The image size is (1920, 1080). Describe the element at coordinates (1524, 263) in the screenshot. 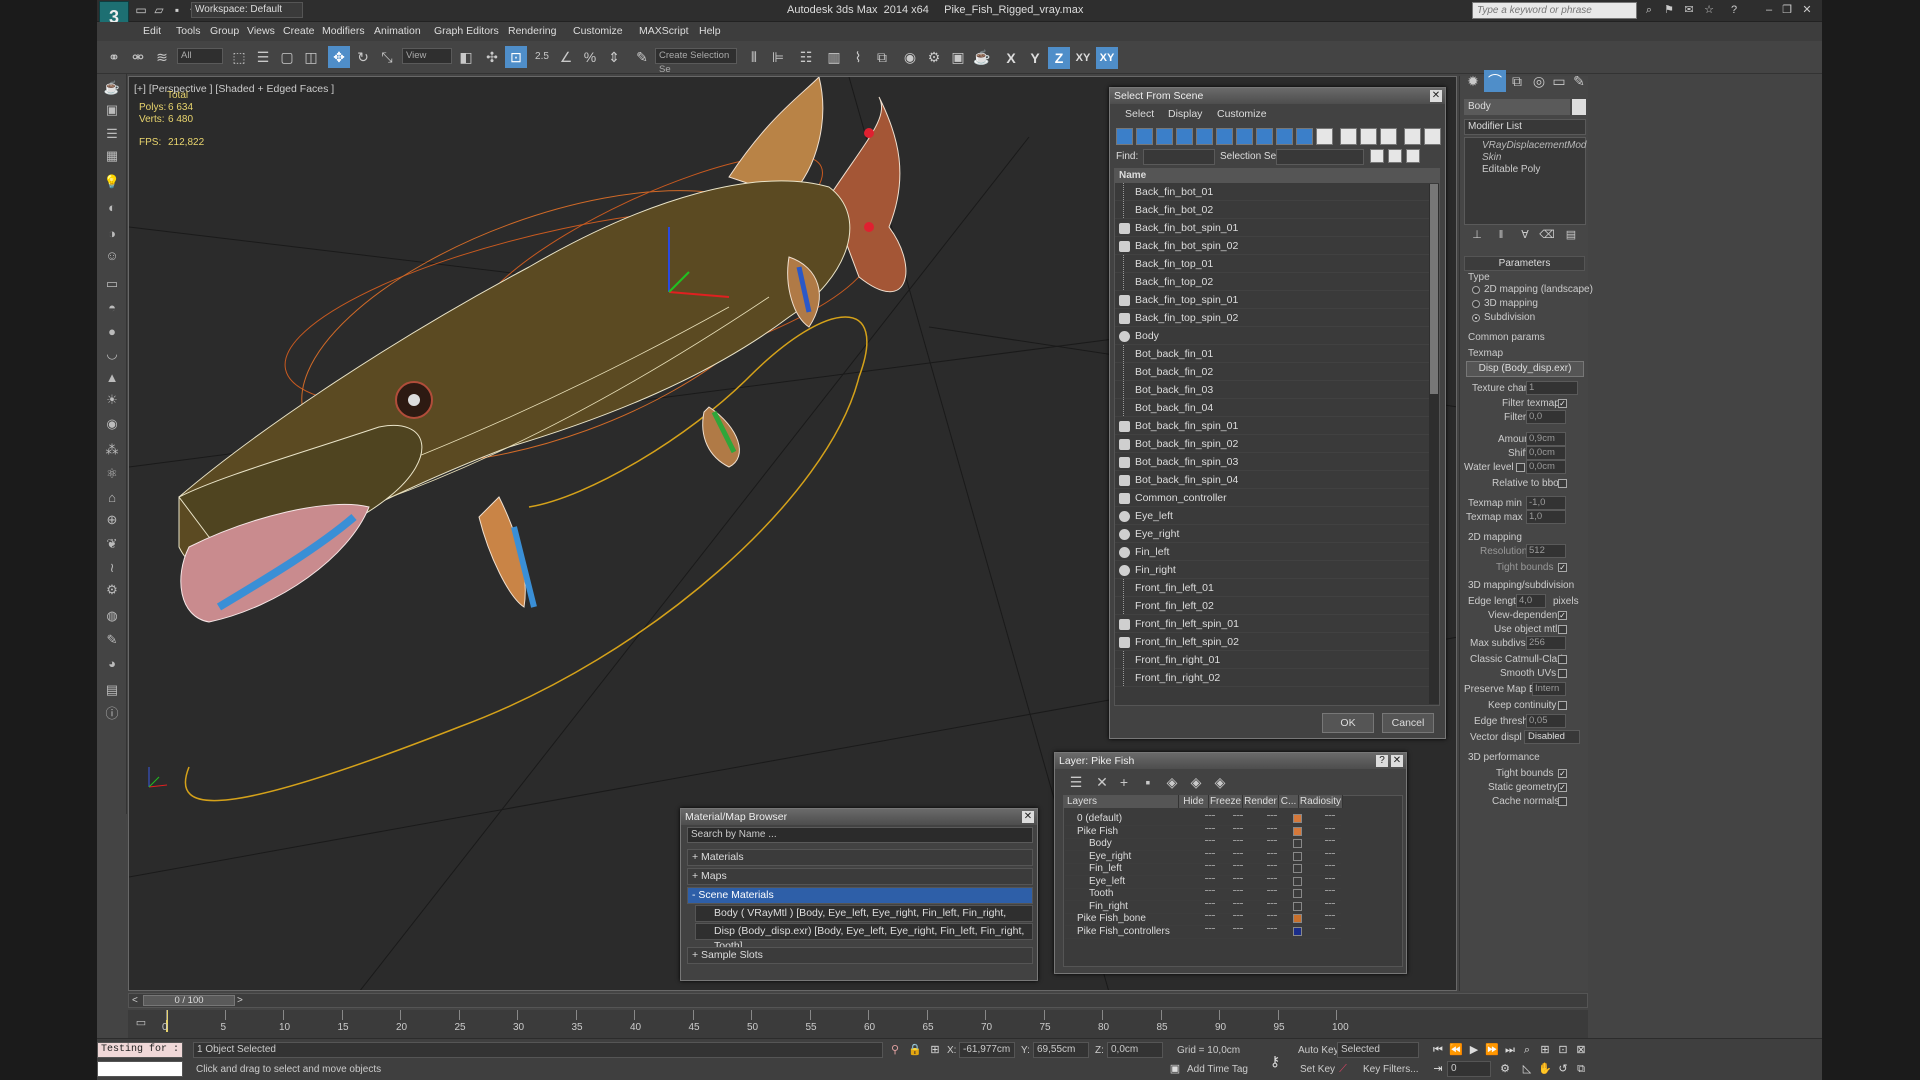

I see `parameters-rollout: Parameters` at that location.